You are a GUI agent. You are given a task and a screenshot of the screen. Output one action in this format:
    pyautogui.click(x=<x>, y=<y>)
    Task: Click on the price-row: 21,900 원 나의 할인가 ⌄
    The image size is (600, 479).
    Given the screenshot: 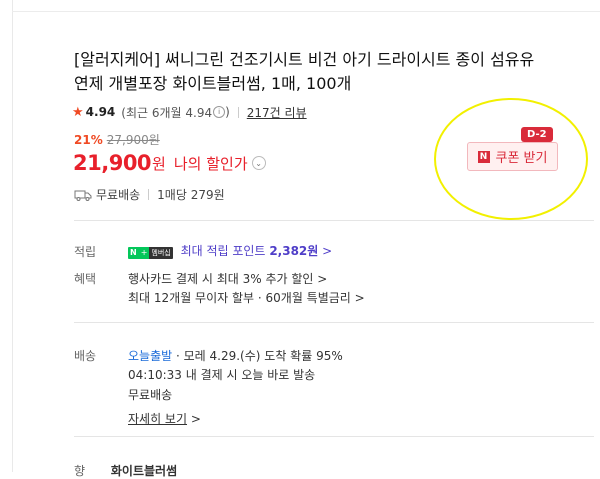 What is the action you would take?
    pyautogui.click(x=169, y=163)
    